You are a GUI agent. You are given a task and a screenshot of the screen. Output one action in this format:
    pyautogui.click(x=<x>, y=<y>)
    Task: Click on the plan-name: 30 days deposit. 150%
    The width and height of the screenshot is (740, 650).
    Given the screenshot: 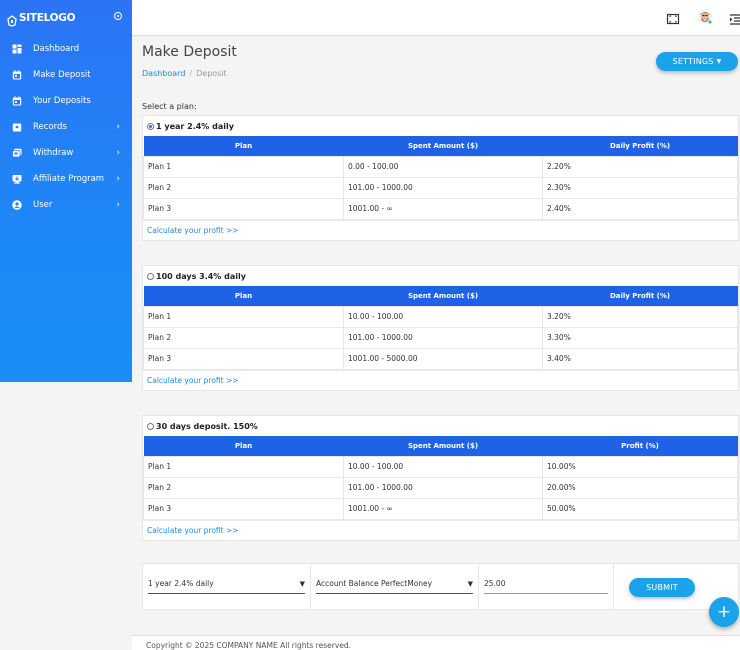 What is the action you would take?
    pyautogui.click(x=207, y=426)
    